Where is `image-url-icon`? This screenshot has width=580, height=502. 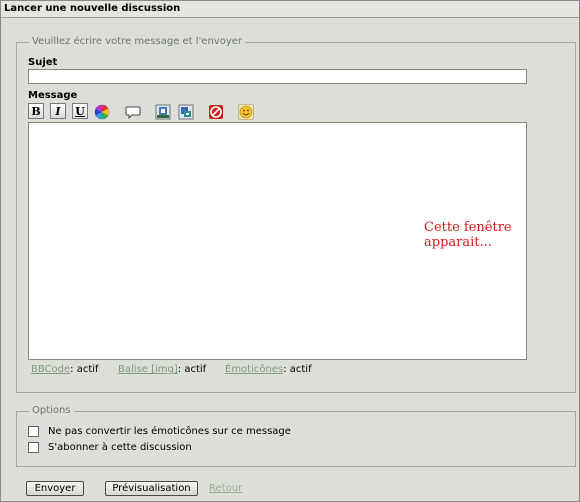
image-url-icon is located at coordinates (185, 111).